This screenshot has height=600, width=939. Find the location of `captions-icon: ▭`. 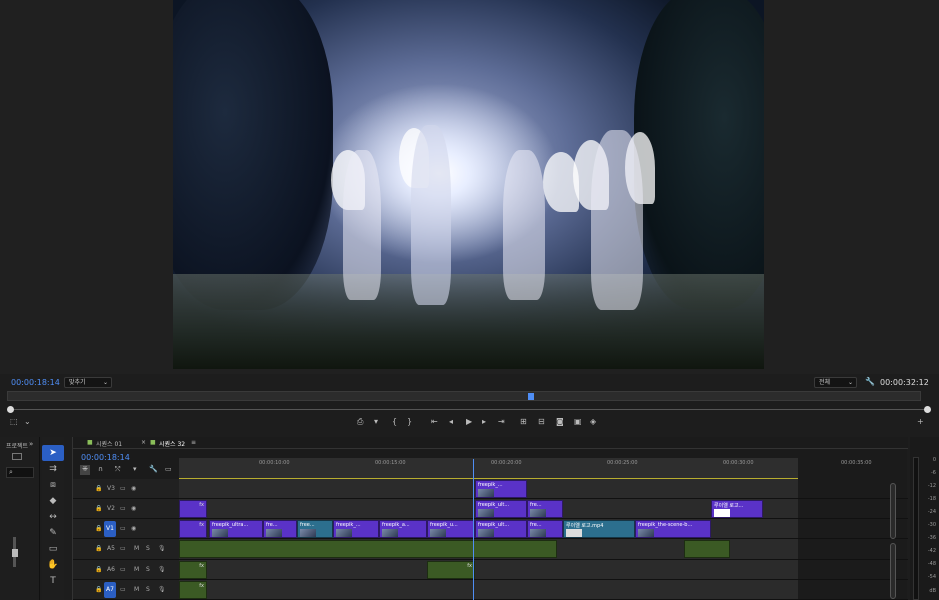

captions-icon: ▭ is located at coordinates (168, 469).